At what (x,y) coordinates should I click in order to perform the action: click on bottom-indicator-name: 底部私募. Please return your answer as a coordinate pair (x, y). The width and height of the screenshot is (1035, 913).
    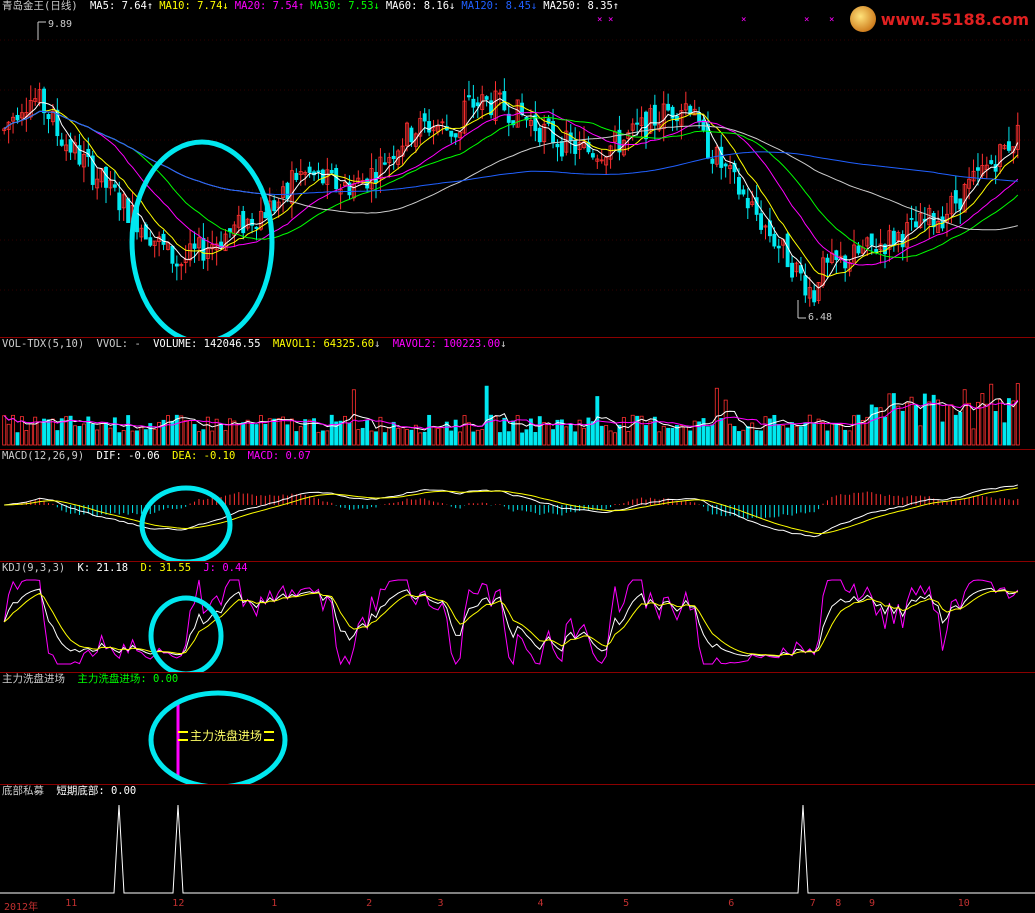
    Looking at the image, I should click on (23, 791).